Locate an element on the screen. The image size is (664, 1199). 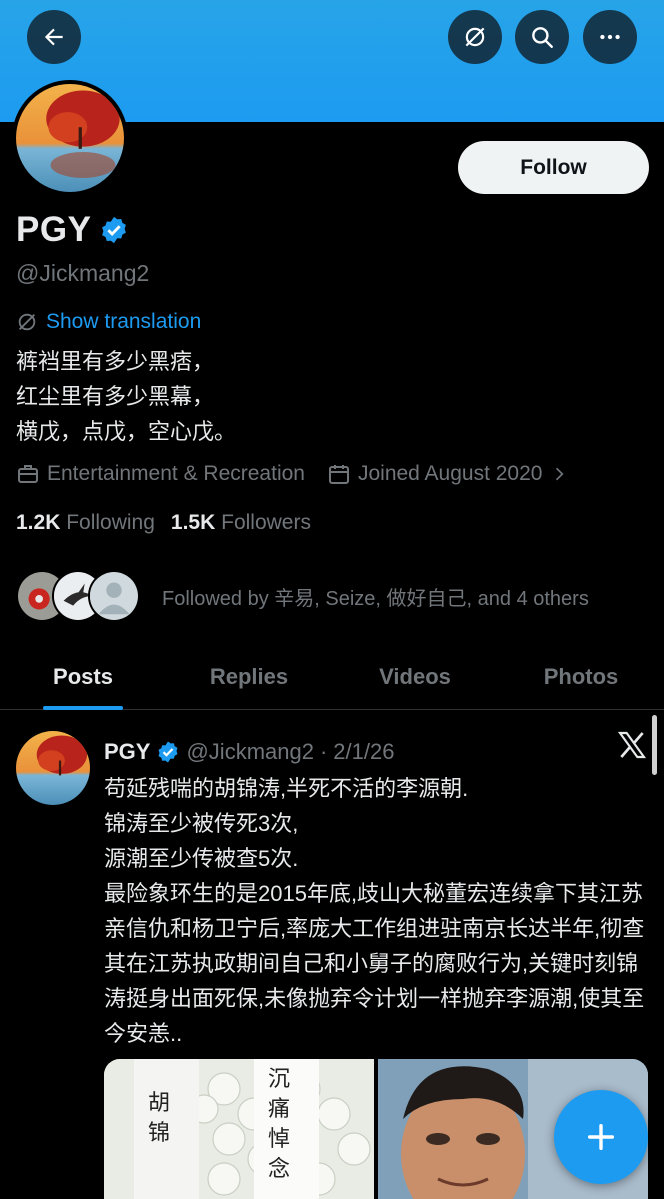
post-author-name: PGY is located at coordinates (127, 752).